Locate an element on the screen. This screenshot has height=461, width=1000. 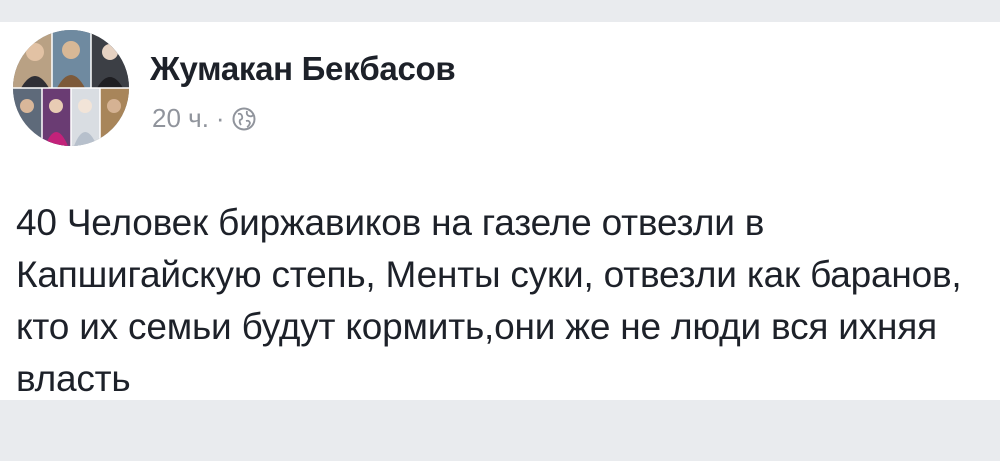
author-avatar is located at coordinates (71, 88).